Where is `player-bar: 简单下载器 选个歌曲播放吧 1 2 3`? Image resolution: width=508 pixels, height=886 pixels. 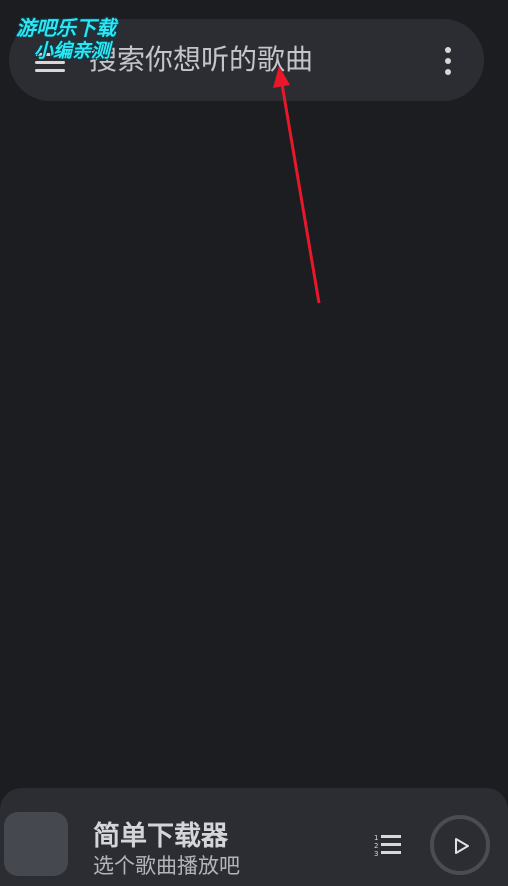 player-bar: 简单下载器 选个歌曲播放吧 1 2 3 is located at coordinates (254, 837).